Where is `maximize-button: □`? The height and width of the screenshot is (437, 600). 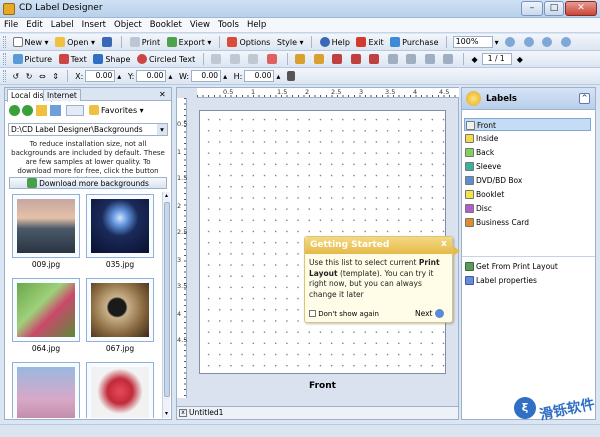
maximize-button: □ is located at coordinates (554, 8).